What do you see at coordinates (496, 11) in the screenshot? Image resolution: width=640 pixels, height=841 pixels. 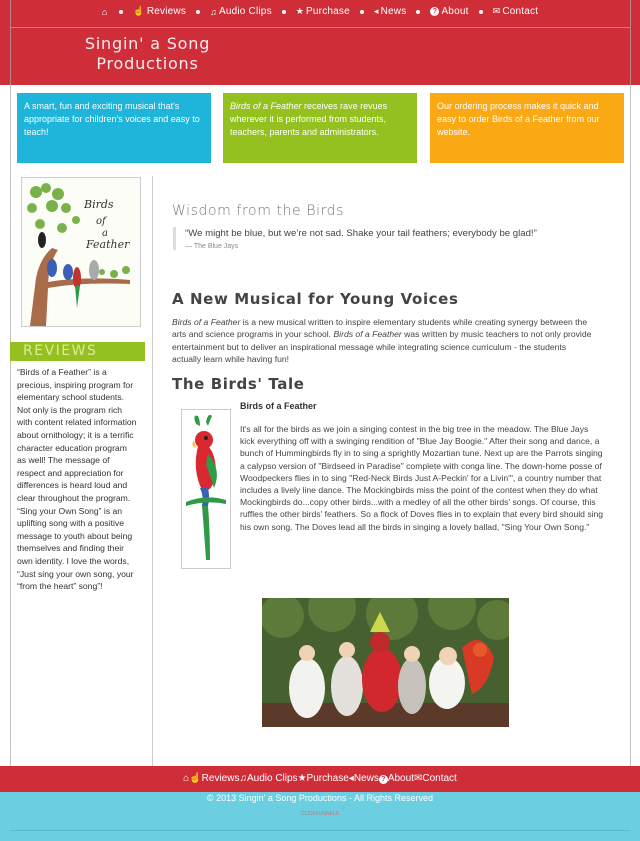 I see `envelope-icon: ✉` at bounding box center [496, 11].